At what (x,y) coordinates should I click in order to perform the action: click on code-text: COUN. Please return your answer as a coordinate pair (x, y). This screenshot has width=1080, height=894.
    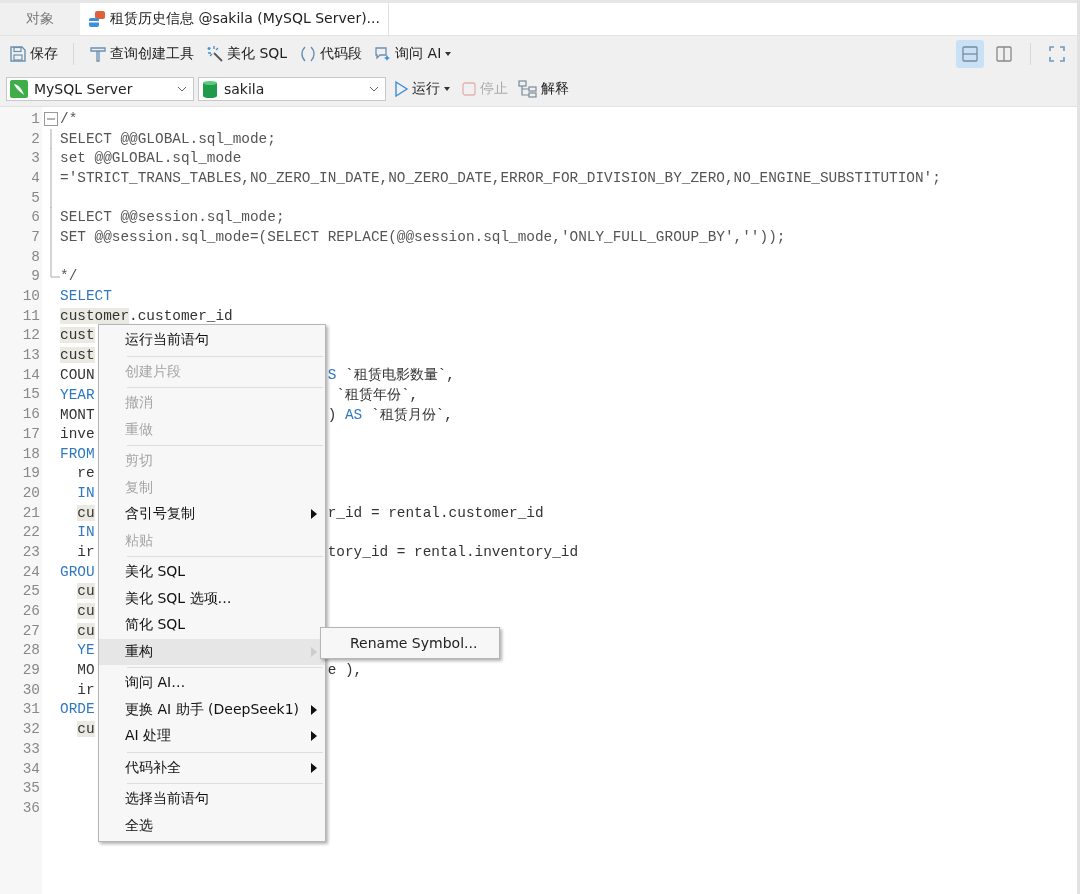
    Looking at the image, I should click on (77, 375).